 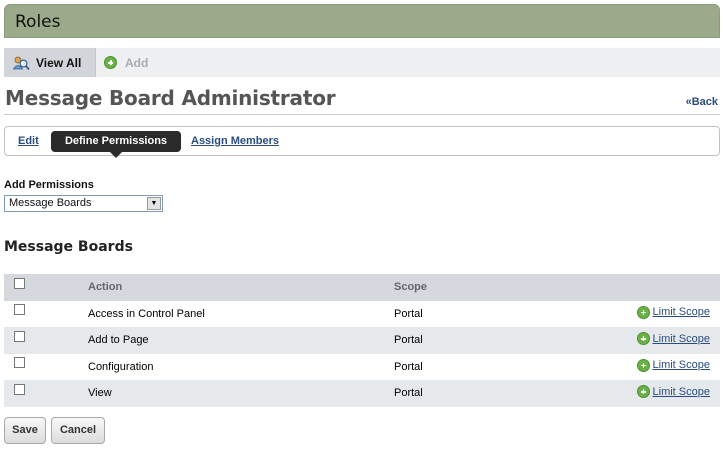 I want to click on table-row: Add to Page Portal Limit Scope, so click(x=362, y=340).